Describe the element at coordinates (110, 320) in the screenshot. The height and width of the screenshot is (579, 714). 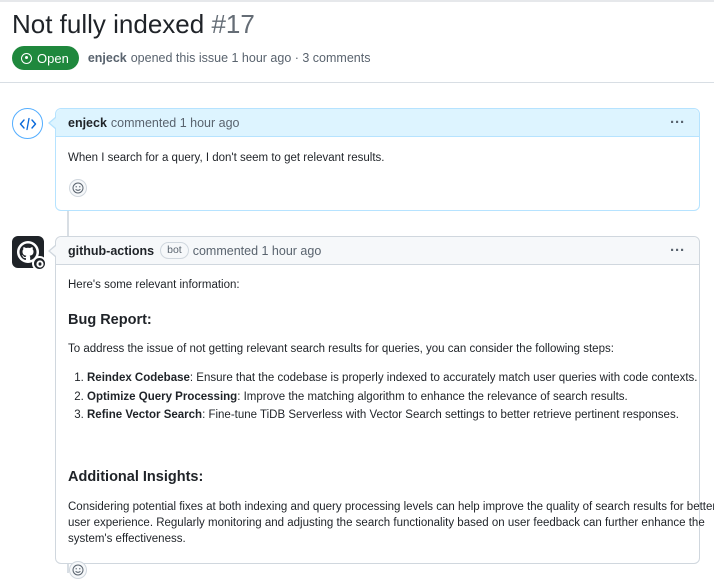
I see `heading-bug-report: Bug Report:` at that location.